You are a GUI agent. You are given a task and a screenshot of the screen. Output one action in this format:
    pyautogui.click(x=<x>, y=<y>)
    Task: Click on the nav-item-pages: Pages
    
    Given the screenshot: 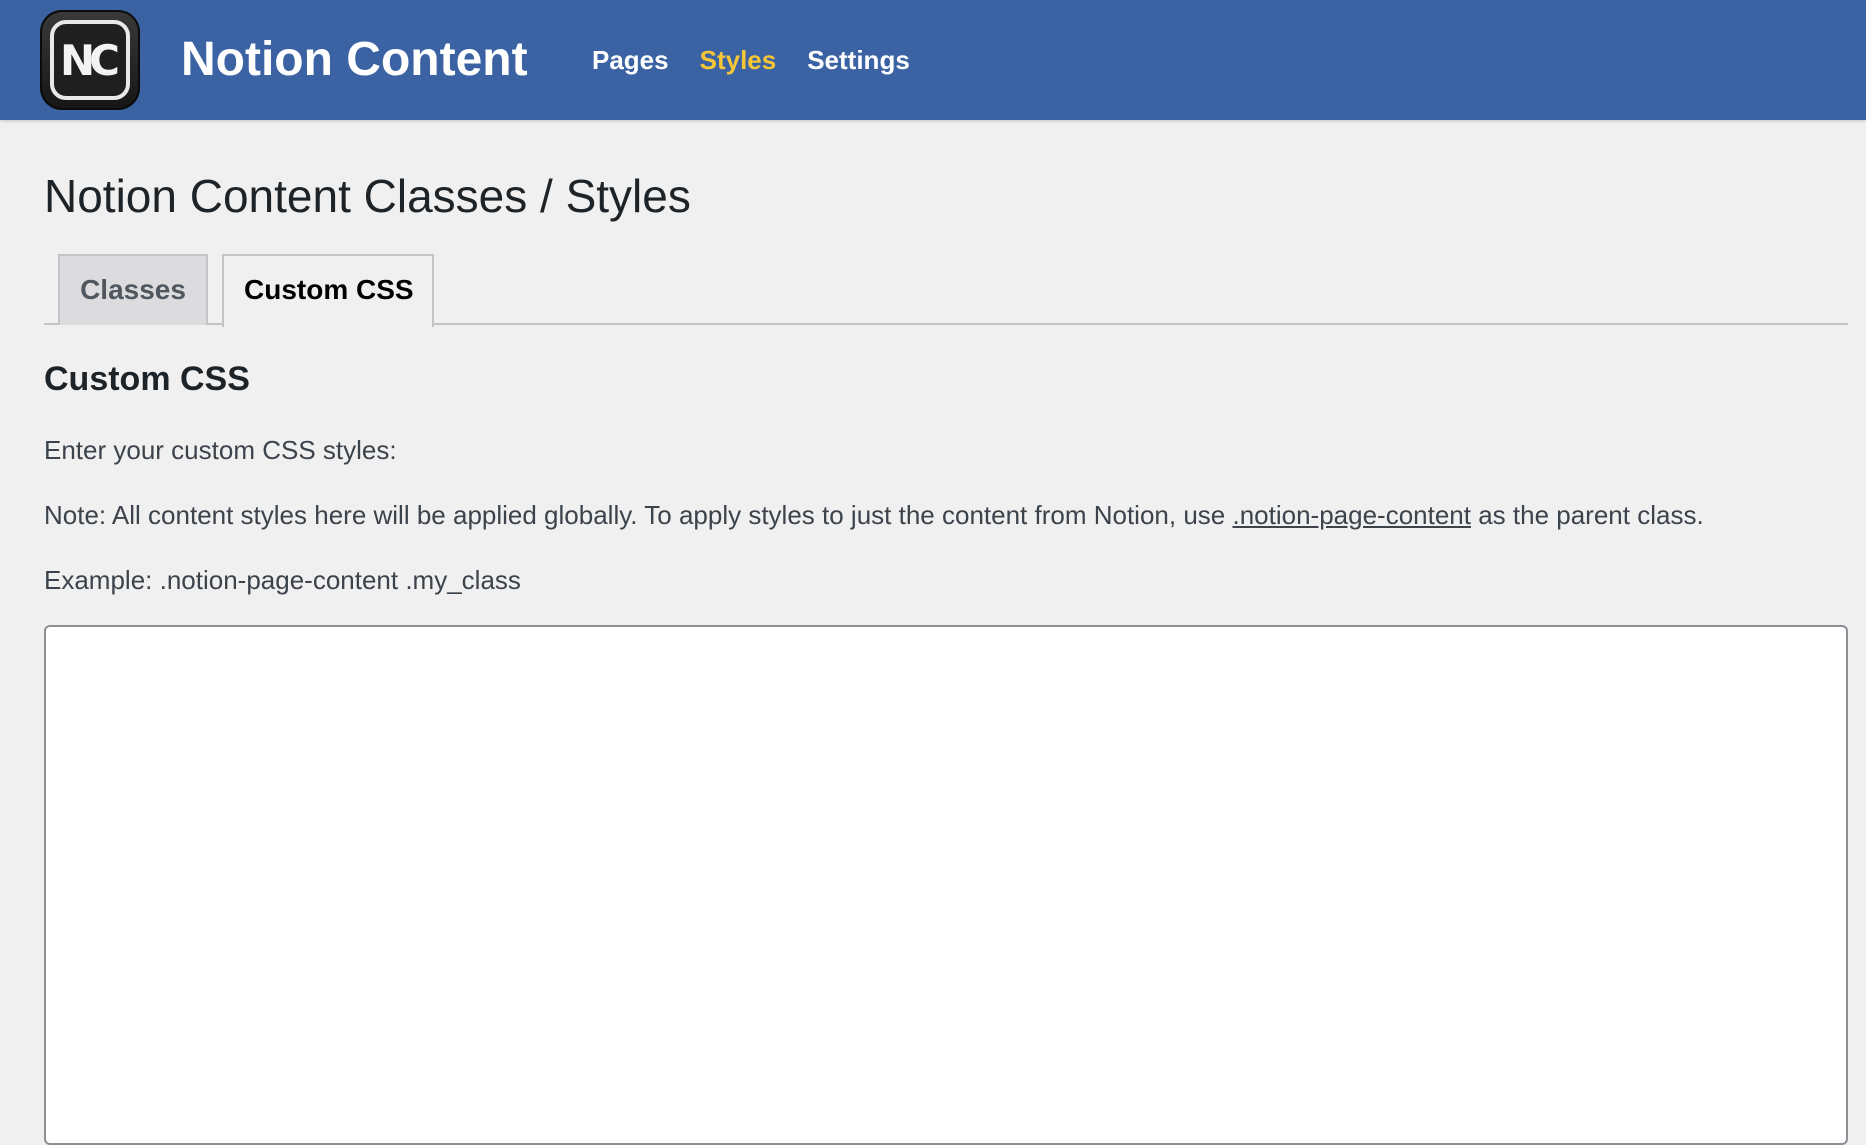 What is the action you would take?
    pyautogui.click(x=630, y=60)
    